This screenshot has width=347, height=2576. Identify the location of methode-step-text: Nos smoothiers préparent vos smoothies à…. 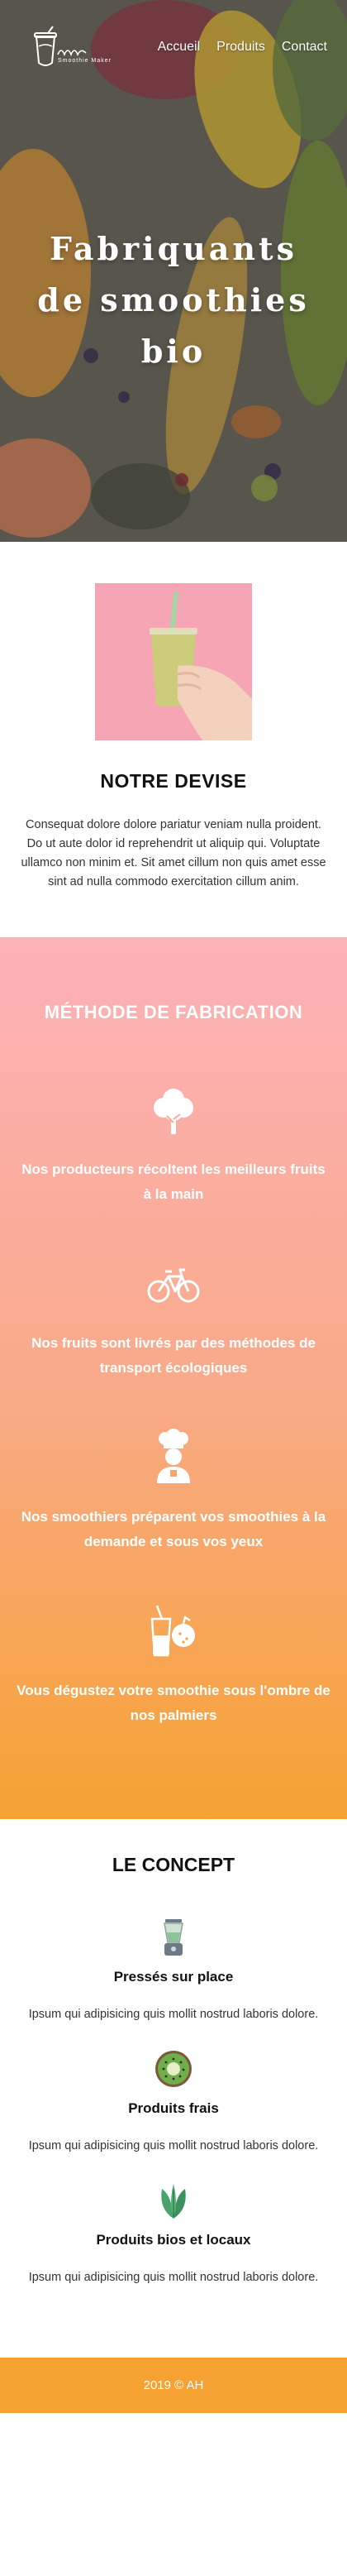
(173, 1529).